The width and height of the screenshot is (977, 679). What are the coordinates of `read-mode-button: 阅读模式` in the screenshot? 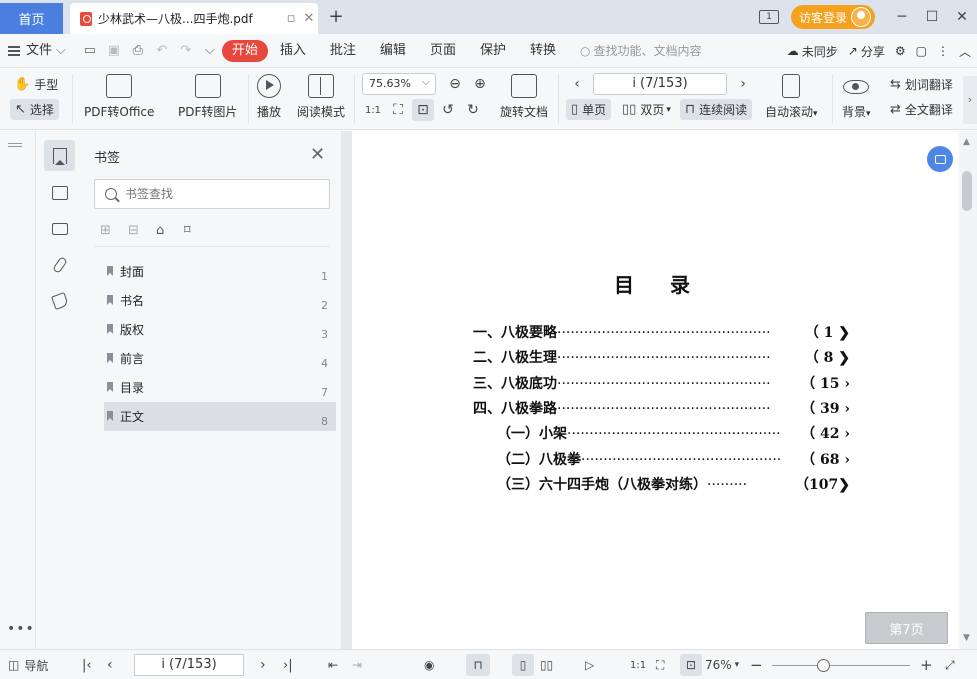 It's located at (321, 97).